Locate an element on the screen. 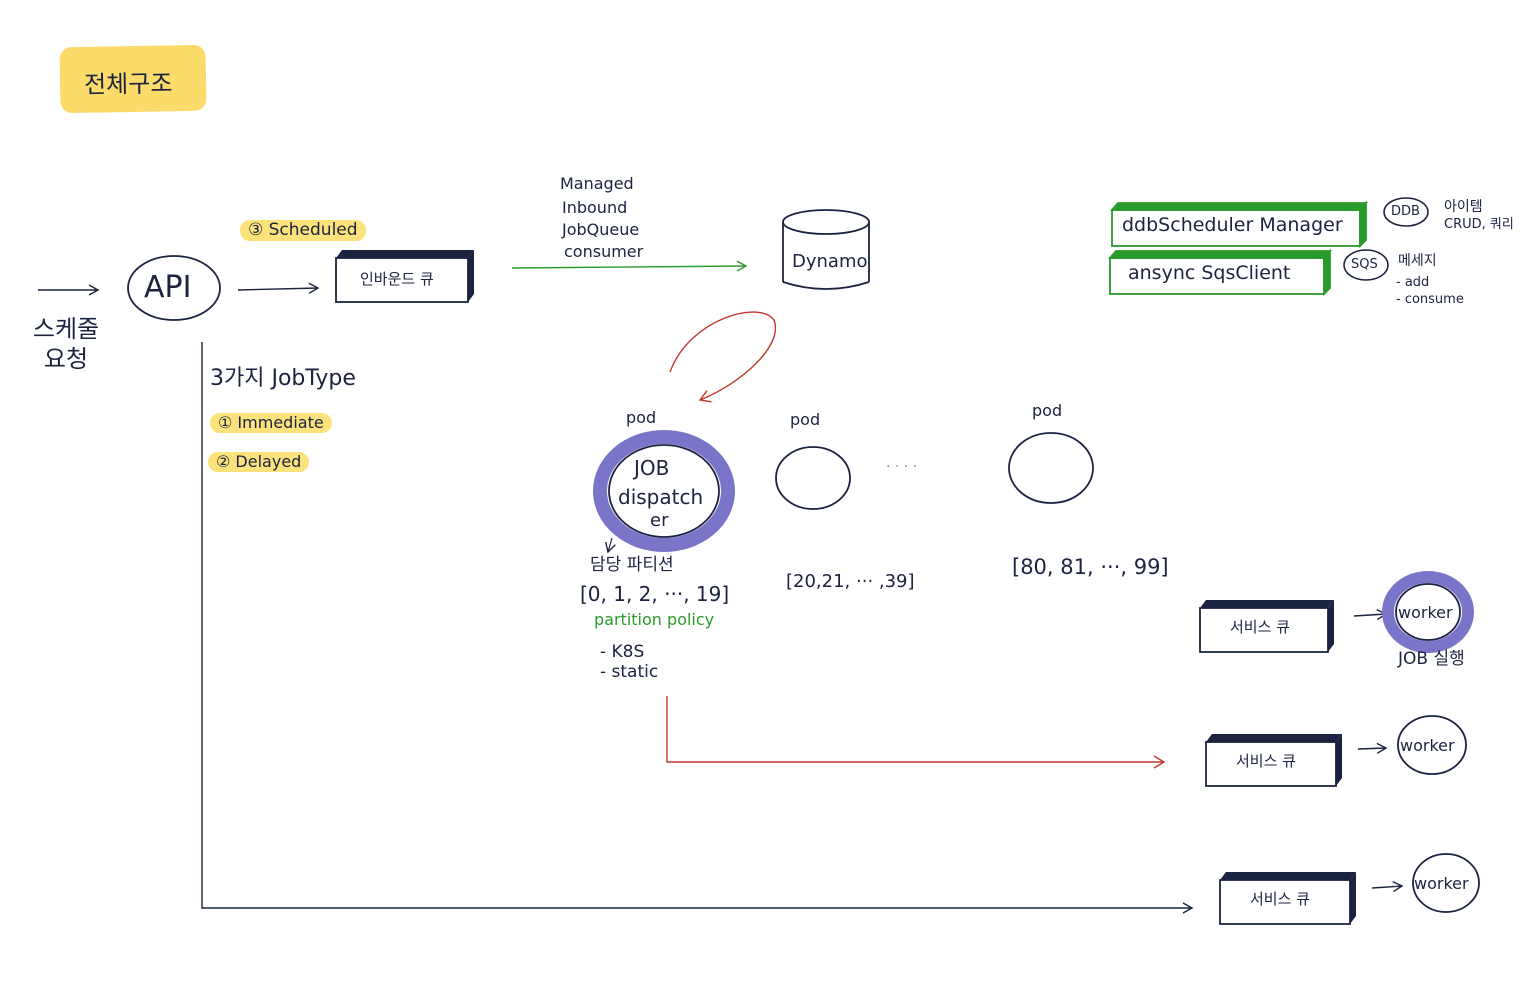 This screenshot has height=1000, width=1529. scheduled-tag: ③ Scheduled is located at coordinates (303, 230).